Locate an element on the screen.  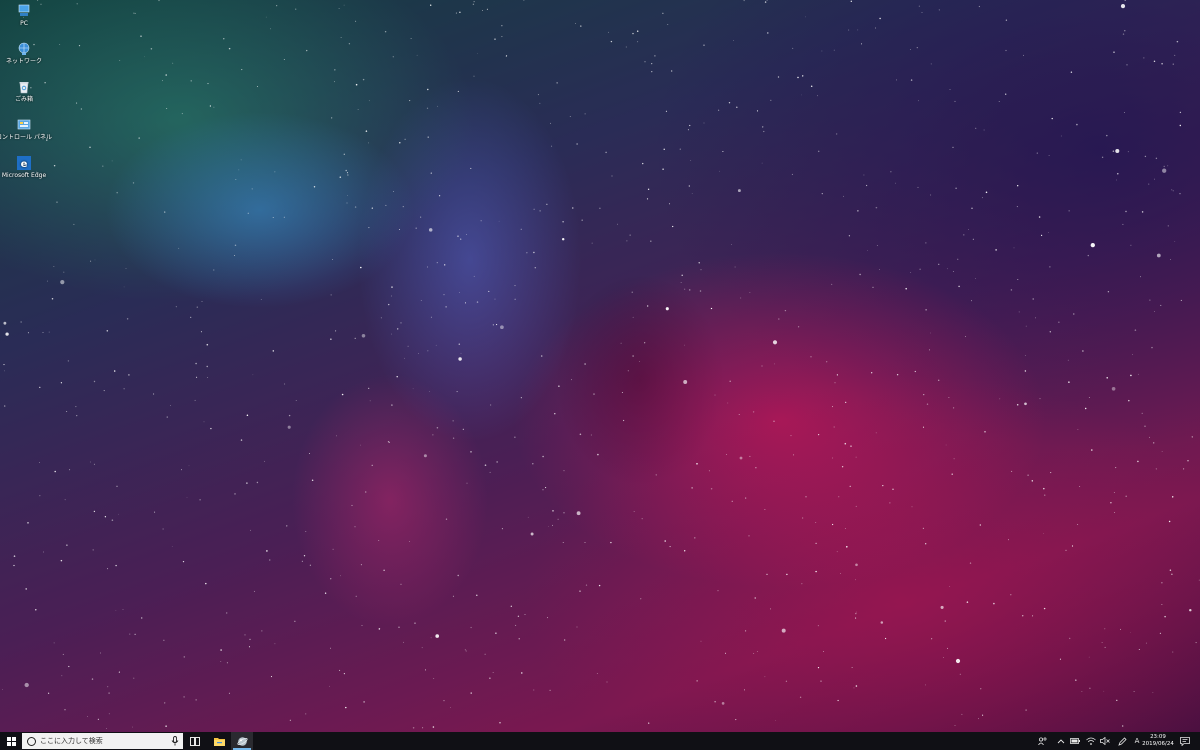
action-center-button is located at coordinates (1185, 741).